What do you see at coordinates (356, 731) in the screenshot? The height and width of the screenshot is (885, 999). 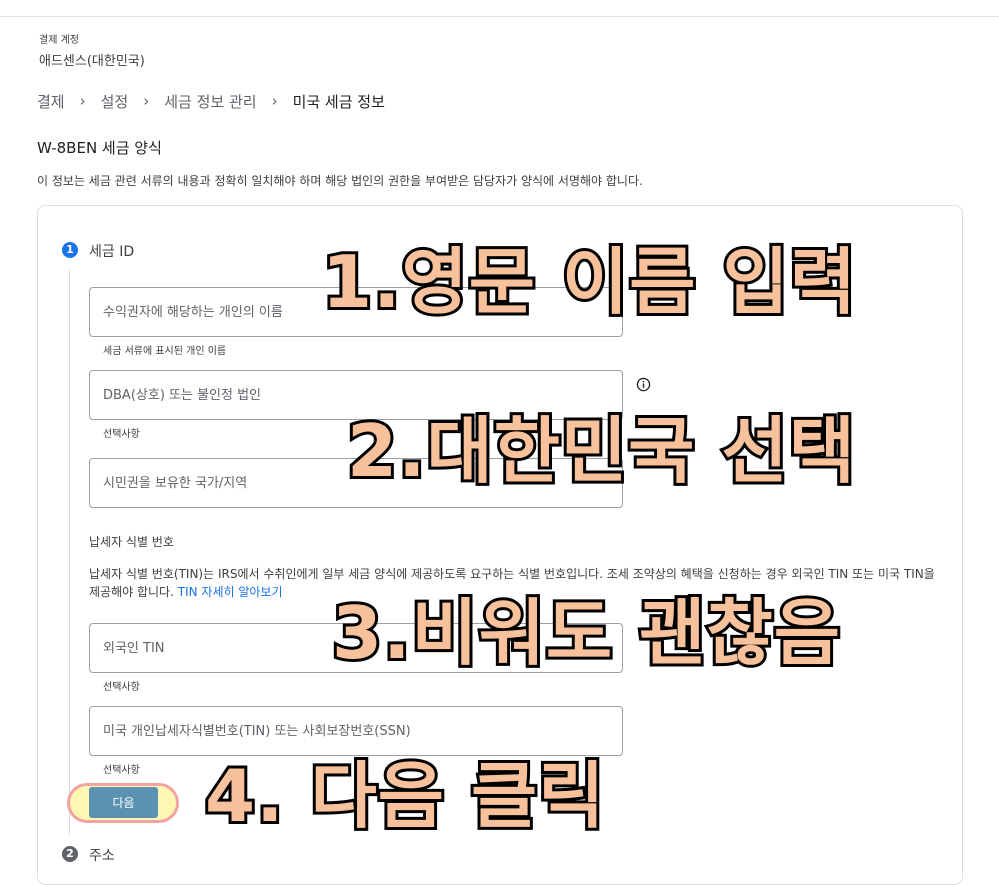 I see `us-tin-input` at bounding box center [356, 731].